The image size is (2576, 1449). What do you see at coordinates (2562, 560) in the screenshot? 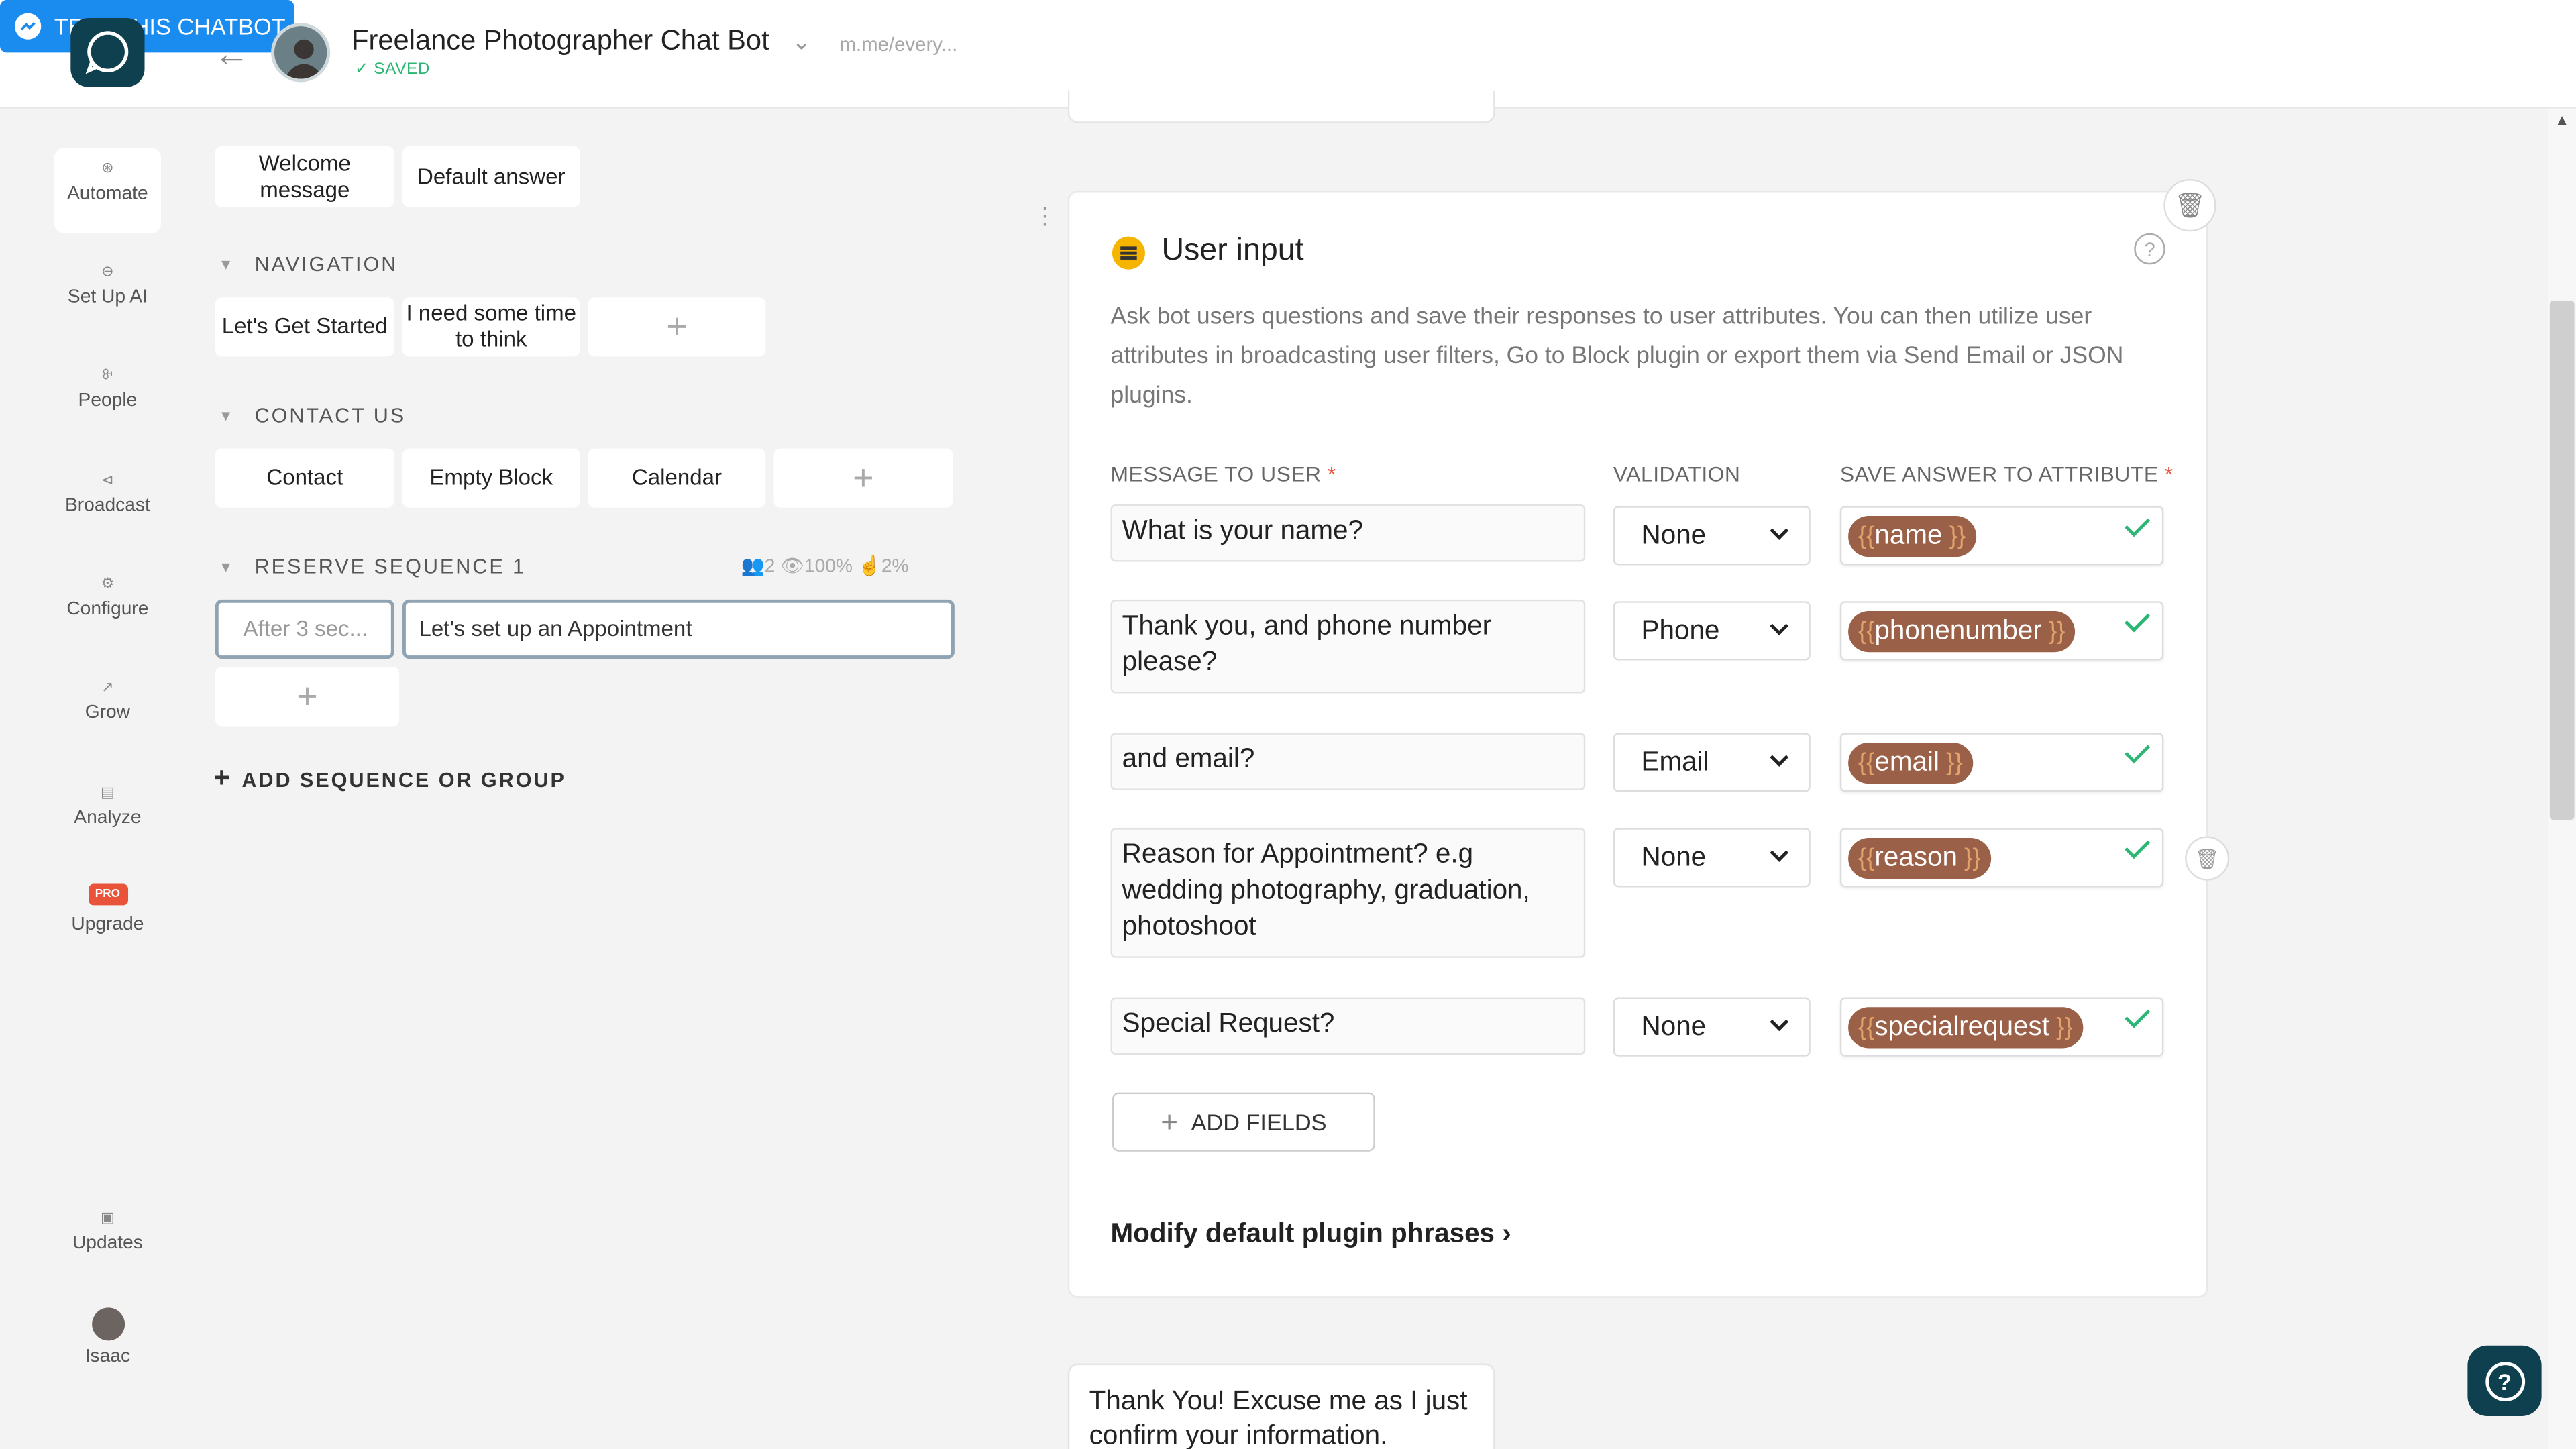
I see `scrollbar-thumb` at bounding box center [2562, 560].